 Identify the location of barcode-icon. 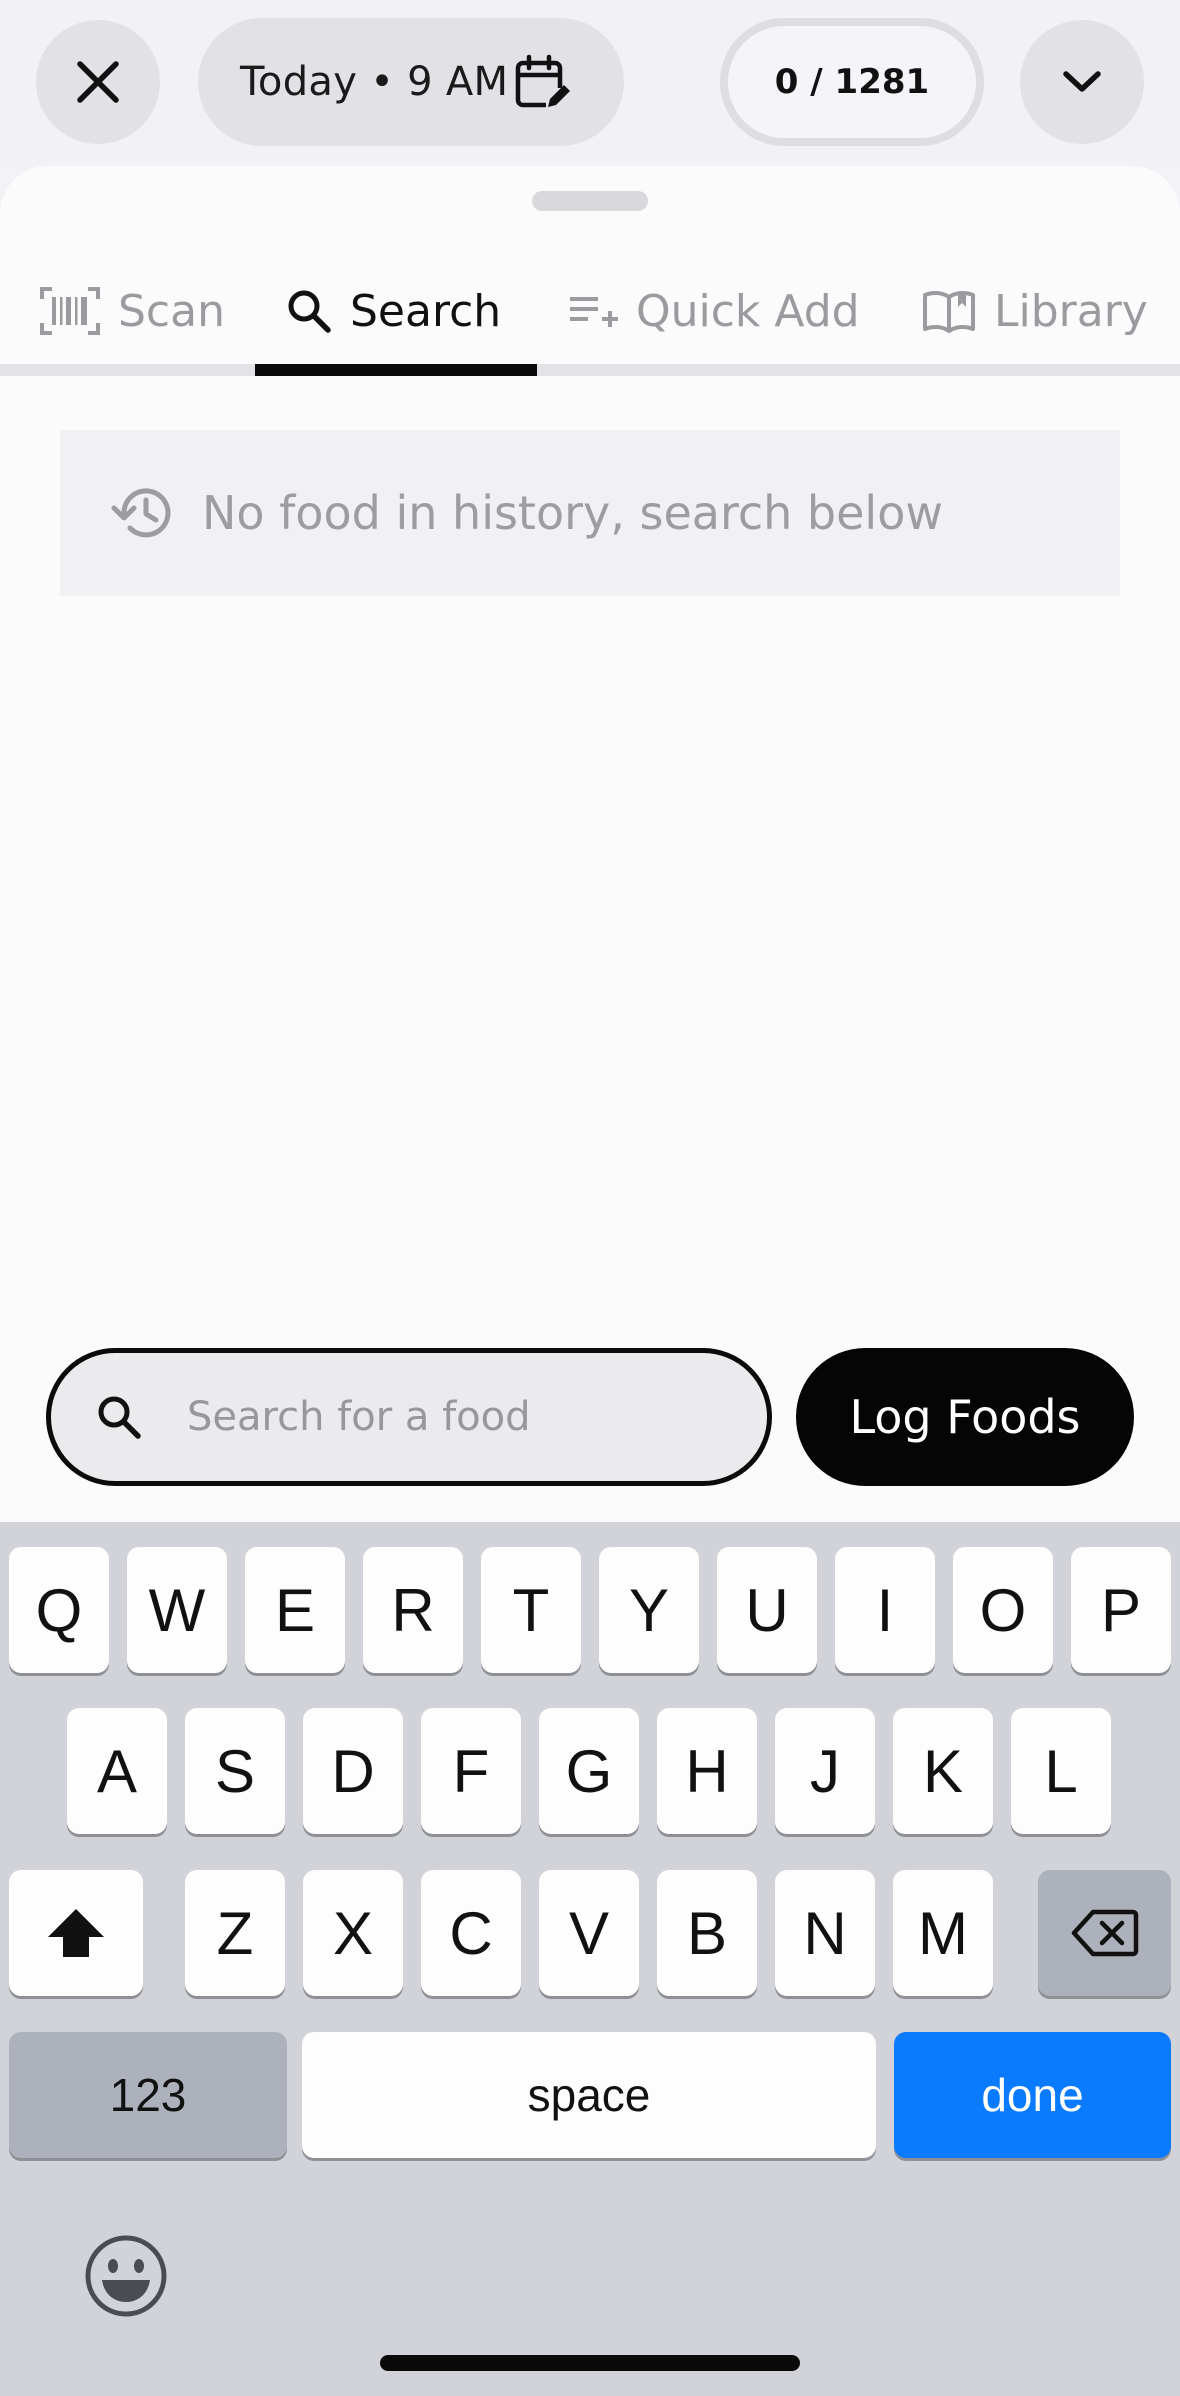
(70, 311).